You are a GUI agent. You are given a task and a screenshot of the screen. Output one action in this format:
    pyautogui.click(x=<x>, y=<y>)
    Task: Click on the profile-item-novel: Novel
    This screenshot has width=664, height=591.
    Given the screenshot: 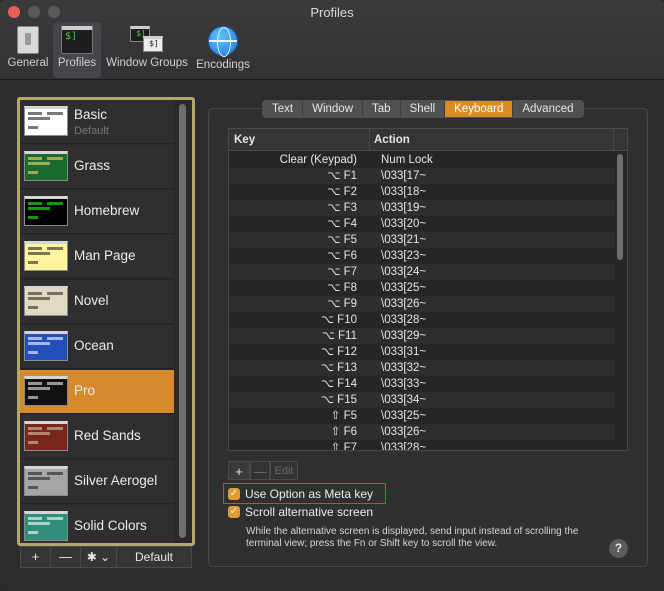 What is the action you would take?
    pyautogui.click(x=97, y=302)
    